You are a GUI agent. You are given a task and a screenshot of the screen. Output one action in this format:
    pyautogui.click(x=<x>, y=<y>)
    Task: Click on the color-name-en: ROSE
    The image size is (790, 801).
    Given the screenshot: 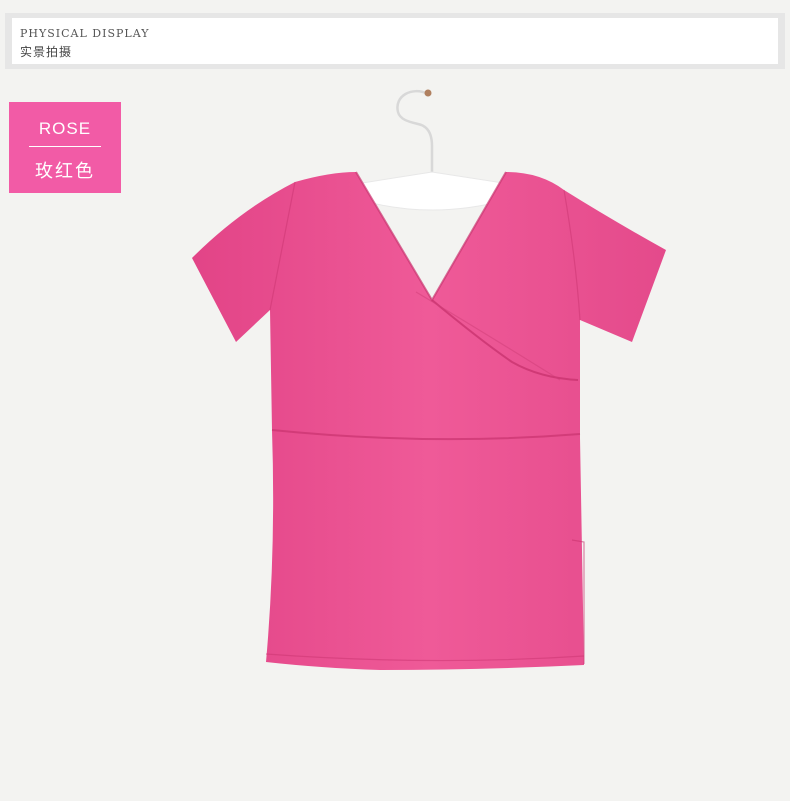 What is the action you would take?
    pyautogui.click(x=65, y=128)
    